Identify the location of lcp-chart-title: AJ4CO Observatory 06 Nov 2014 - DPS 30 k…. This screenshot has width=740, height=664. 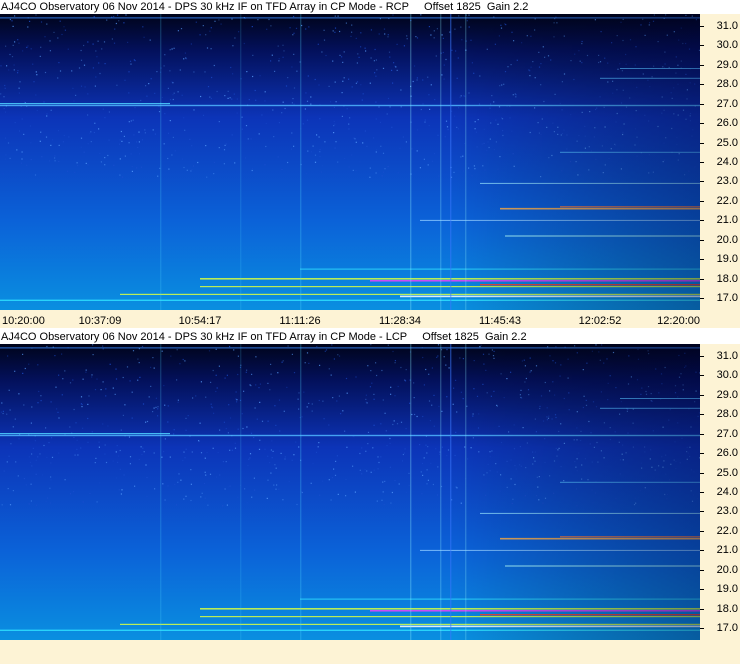
(370, 337).